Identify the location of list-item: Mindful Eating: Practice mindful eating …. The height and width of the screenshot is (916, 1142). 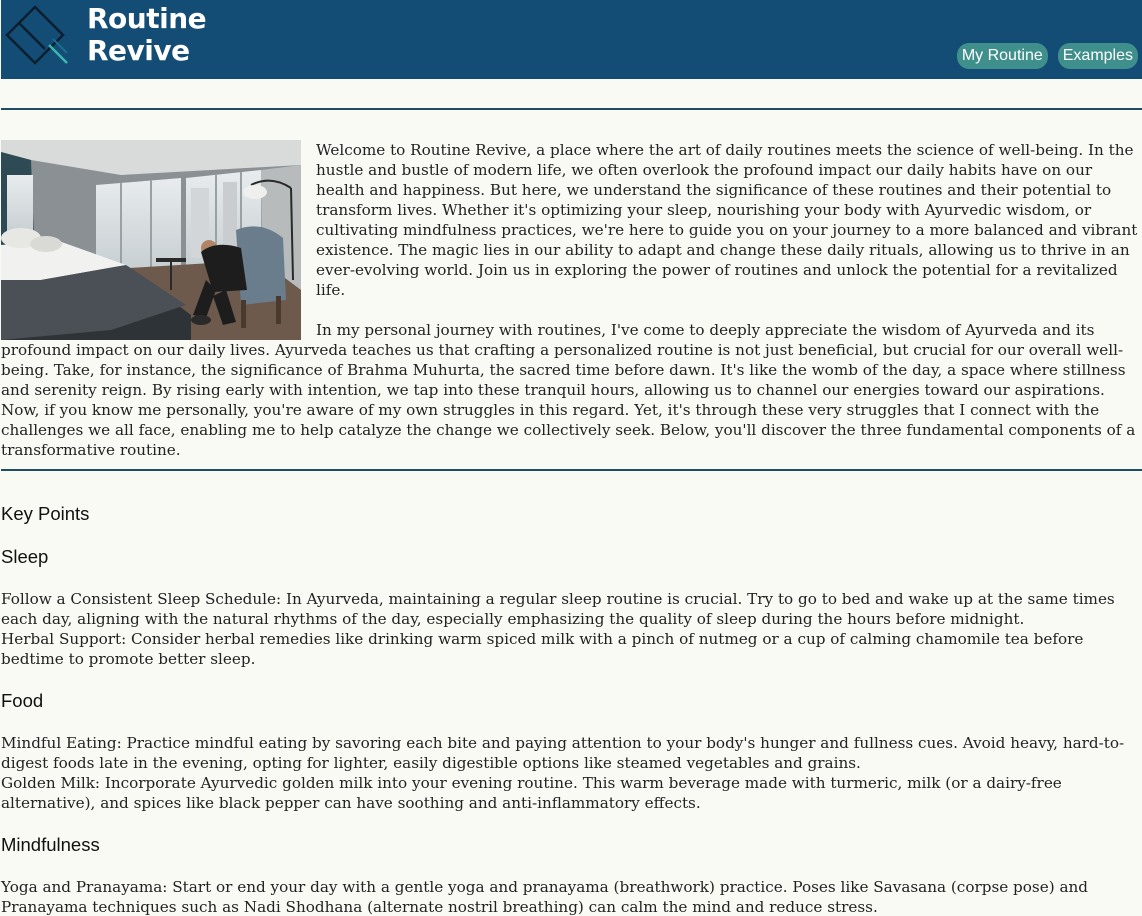
(563, 753).